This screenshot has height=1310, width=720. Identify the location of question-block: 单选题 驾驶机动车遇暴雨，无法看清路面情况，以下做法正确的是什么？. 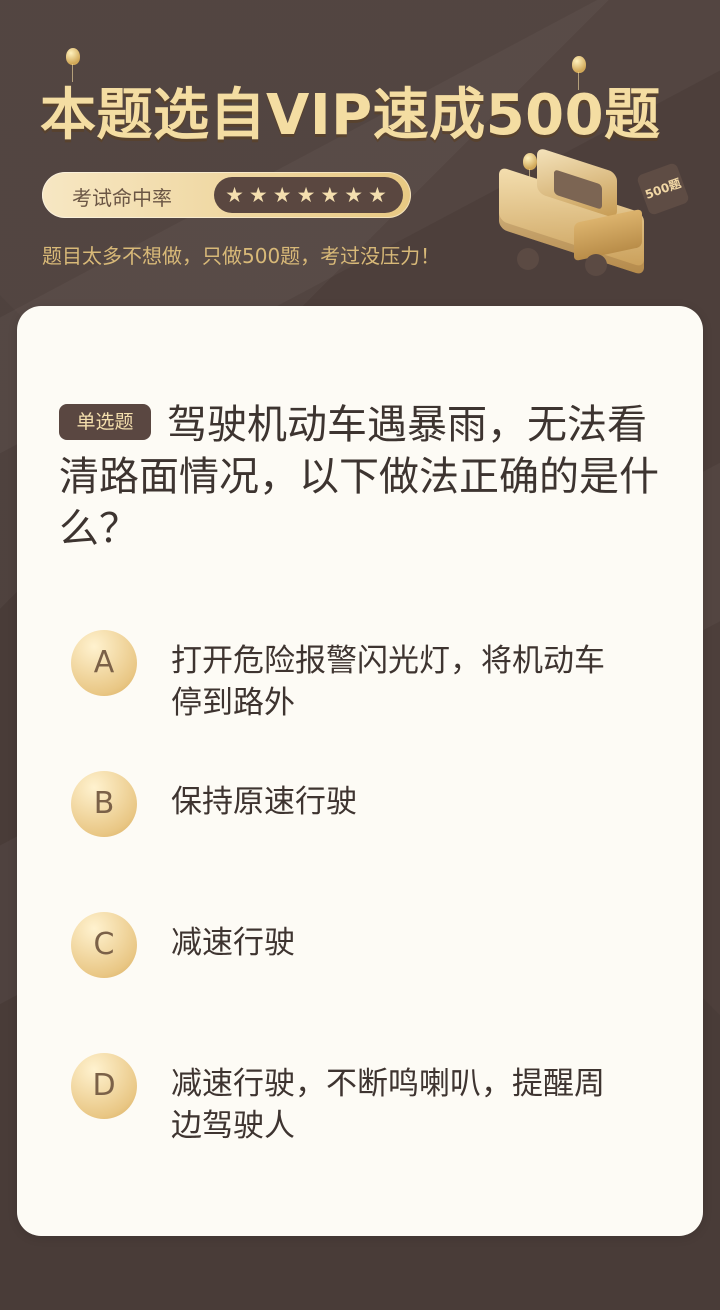
(364, 477).